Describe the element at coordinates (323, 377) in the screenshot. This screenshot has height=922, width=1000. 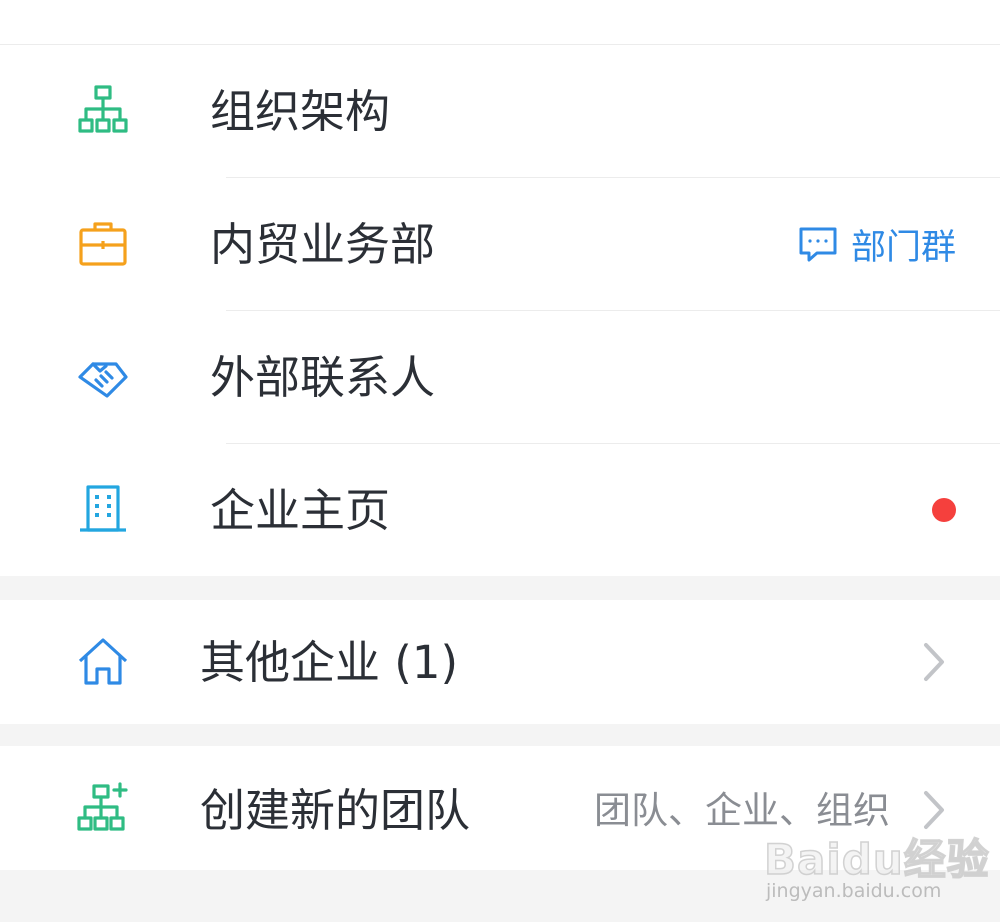
I see `menu-item-label: 外部联系人` at that location.